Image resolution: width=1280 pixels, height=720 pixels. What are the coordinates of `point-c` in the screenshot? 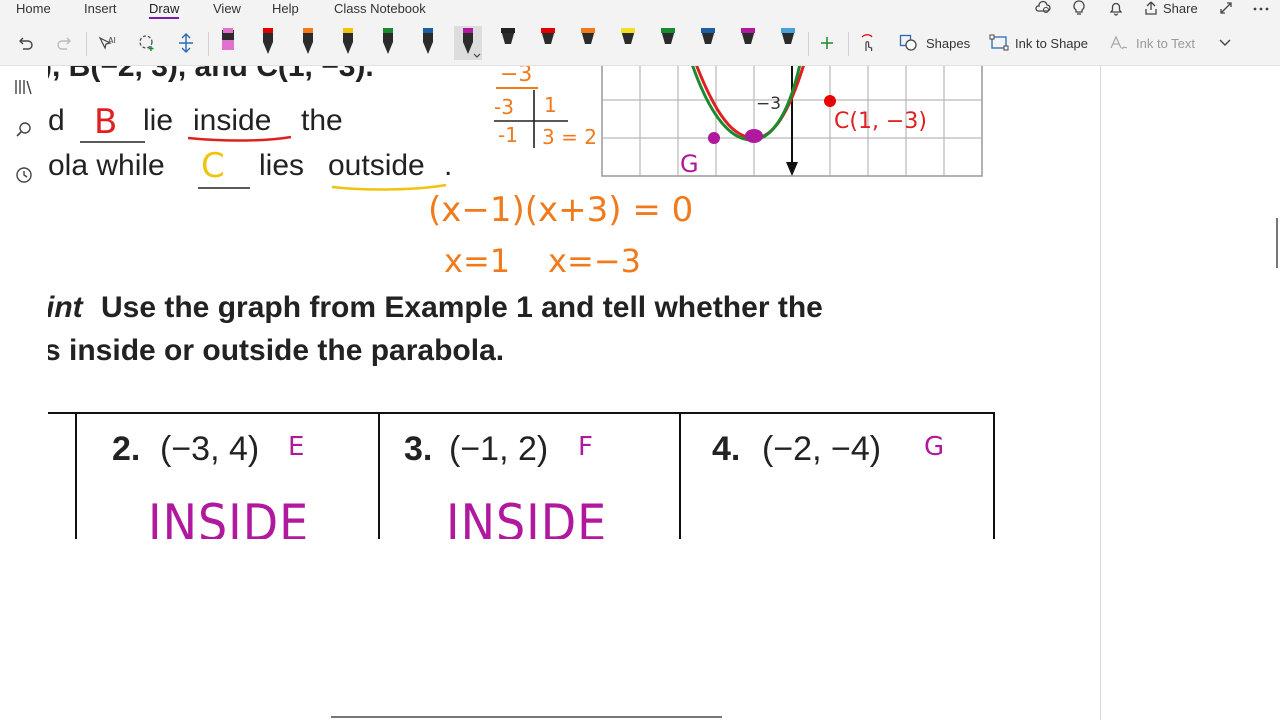 It's located at (830, 101).